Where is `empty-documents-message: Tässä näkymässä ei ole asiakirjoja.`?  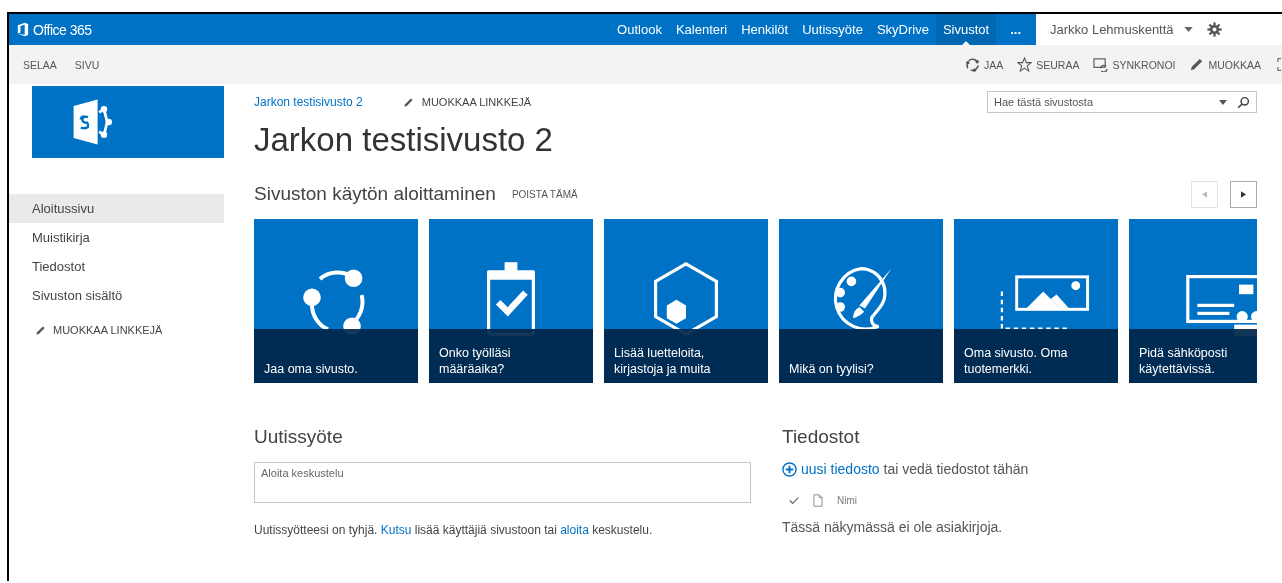 empty-documents-message: Tässä näkymässä ei ole asiakirjoja. is located at coordinates (893, 527).